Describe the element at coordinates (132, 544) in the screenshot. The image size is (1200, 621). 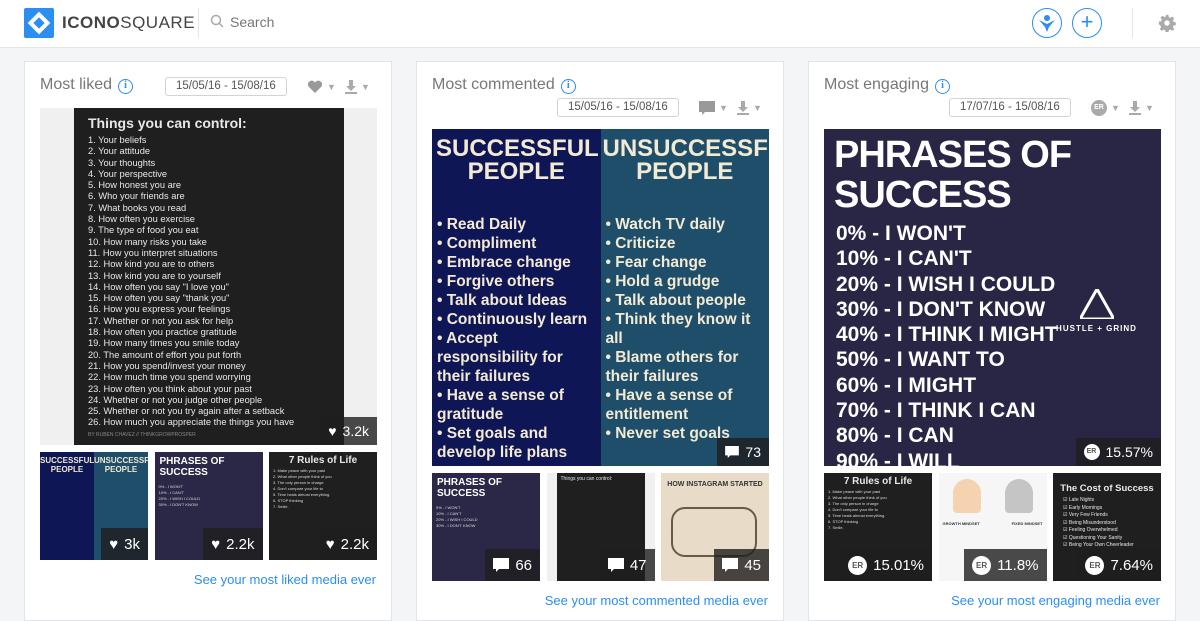
I see `likes-count: 3k` at that location.